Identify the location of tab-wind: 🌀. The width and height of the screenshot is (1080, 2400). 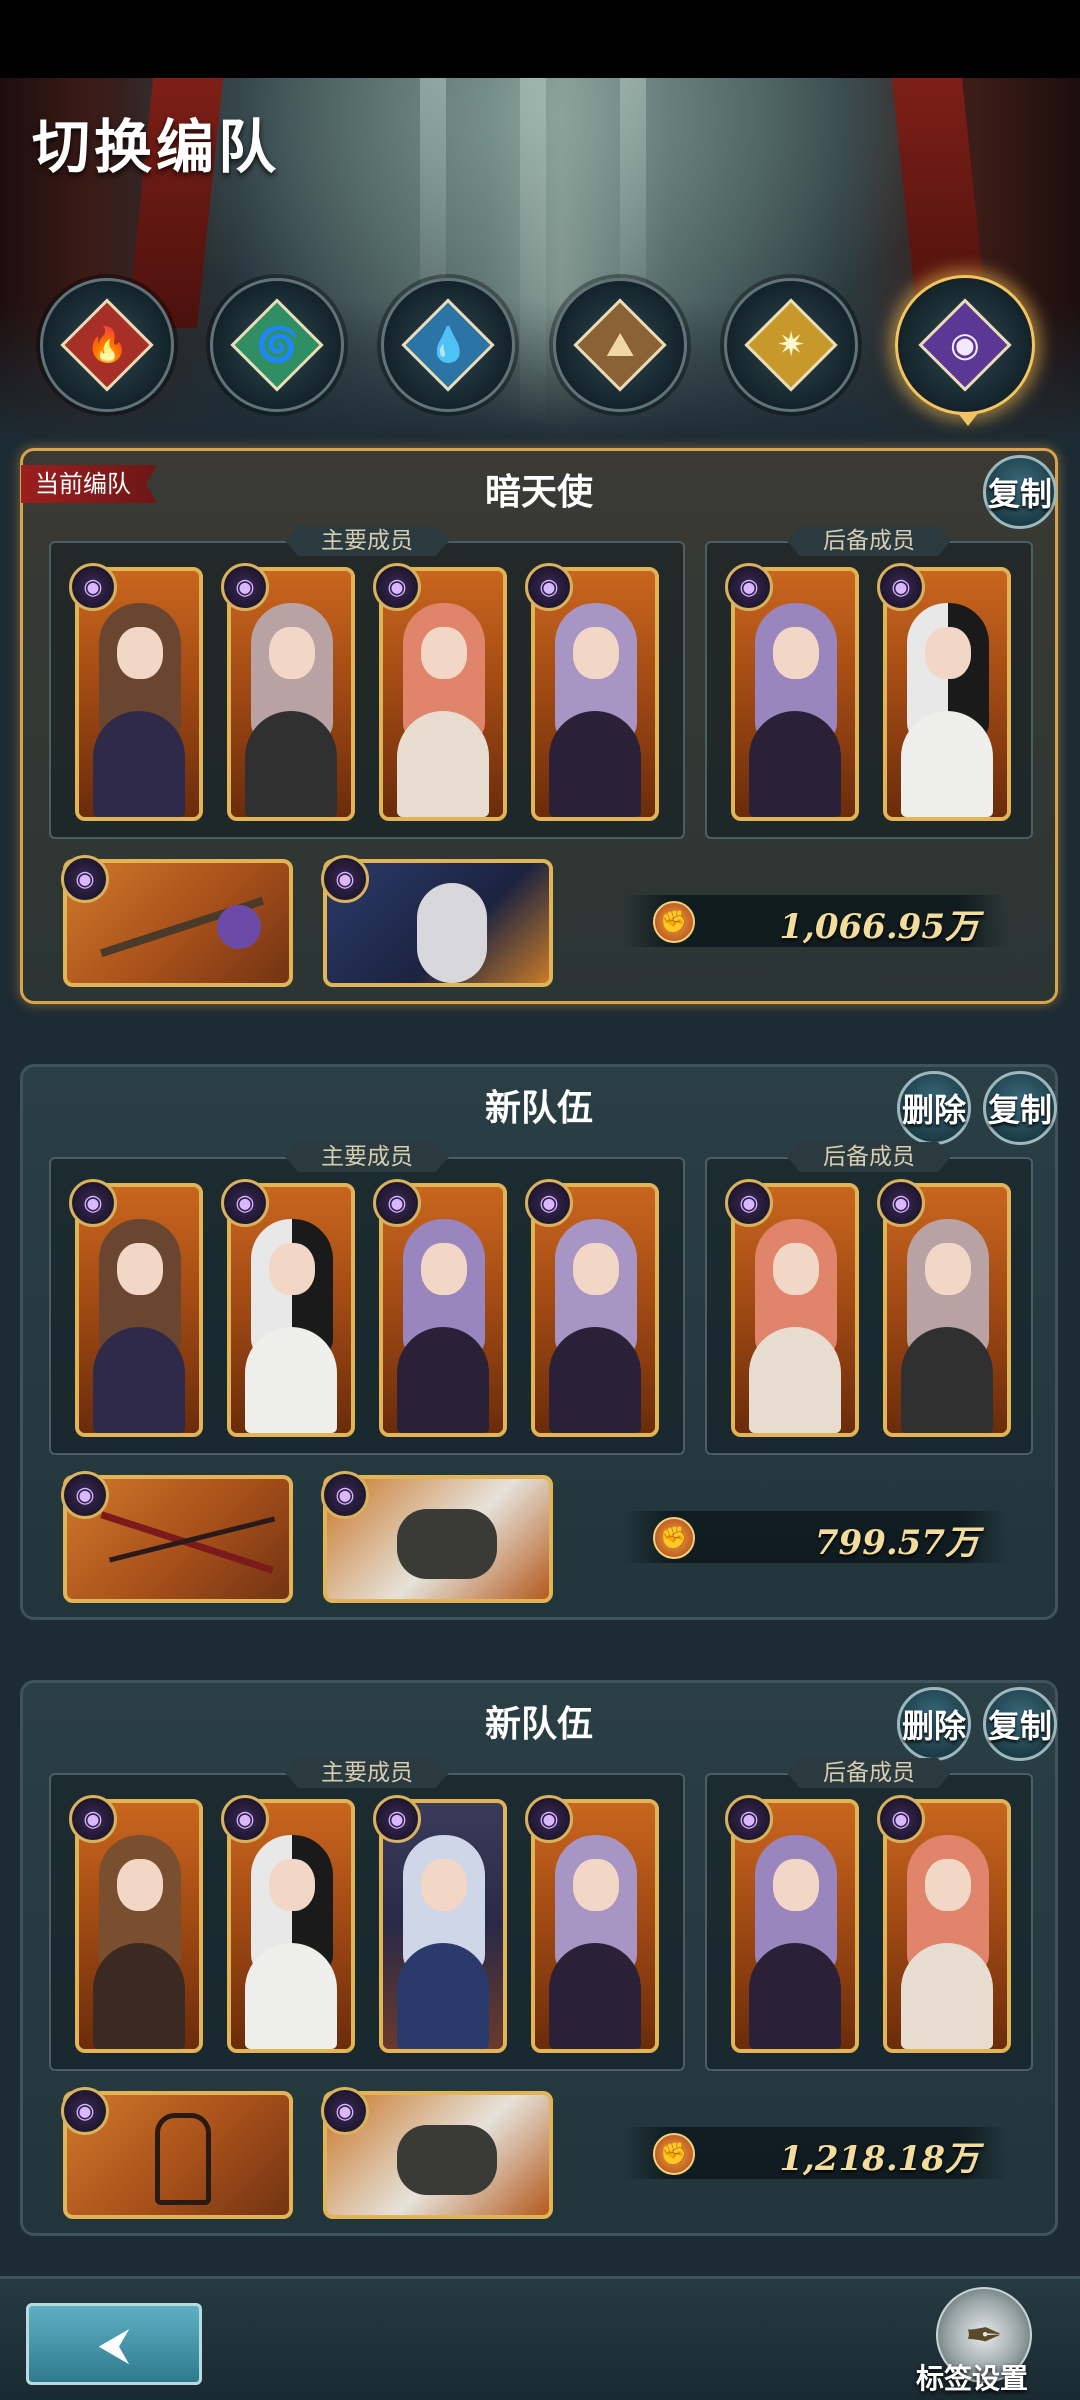
(277, 345).